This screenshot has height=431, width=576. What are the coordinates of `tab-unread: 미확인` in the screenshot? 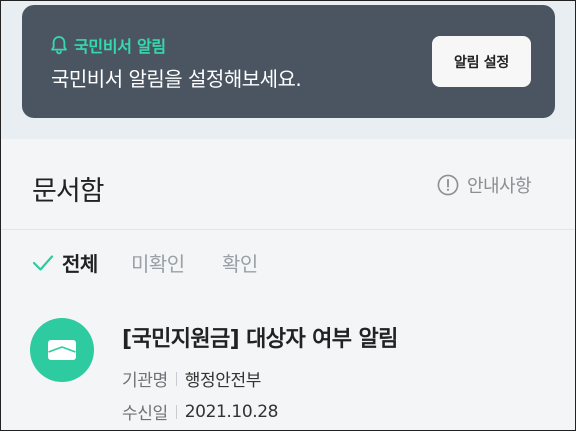 It's located at (158, 262).